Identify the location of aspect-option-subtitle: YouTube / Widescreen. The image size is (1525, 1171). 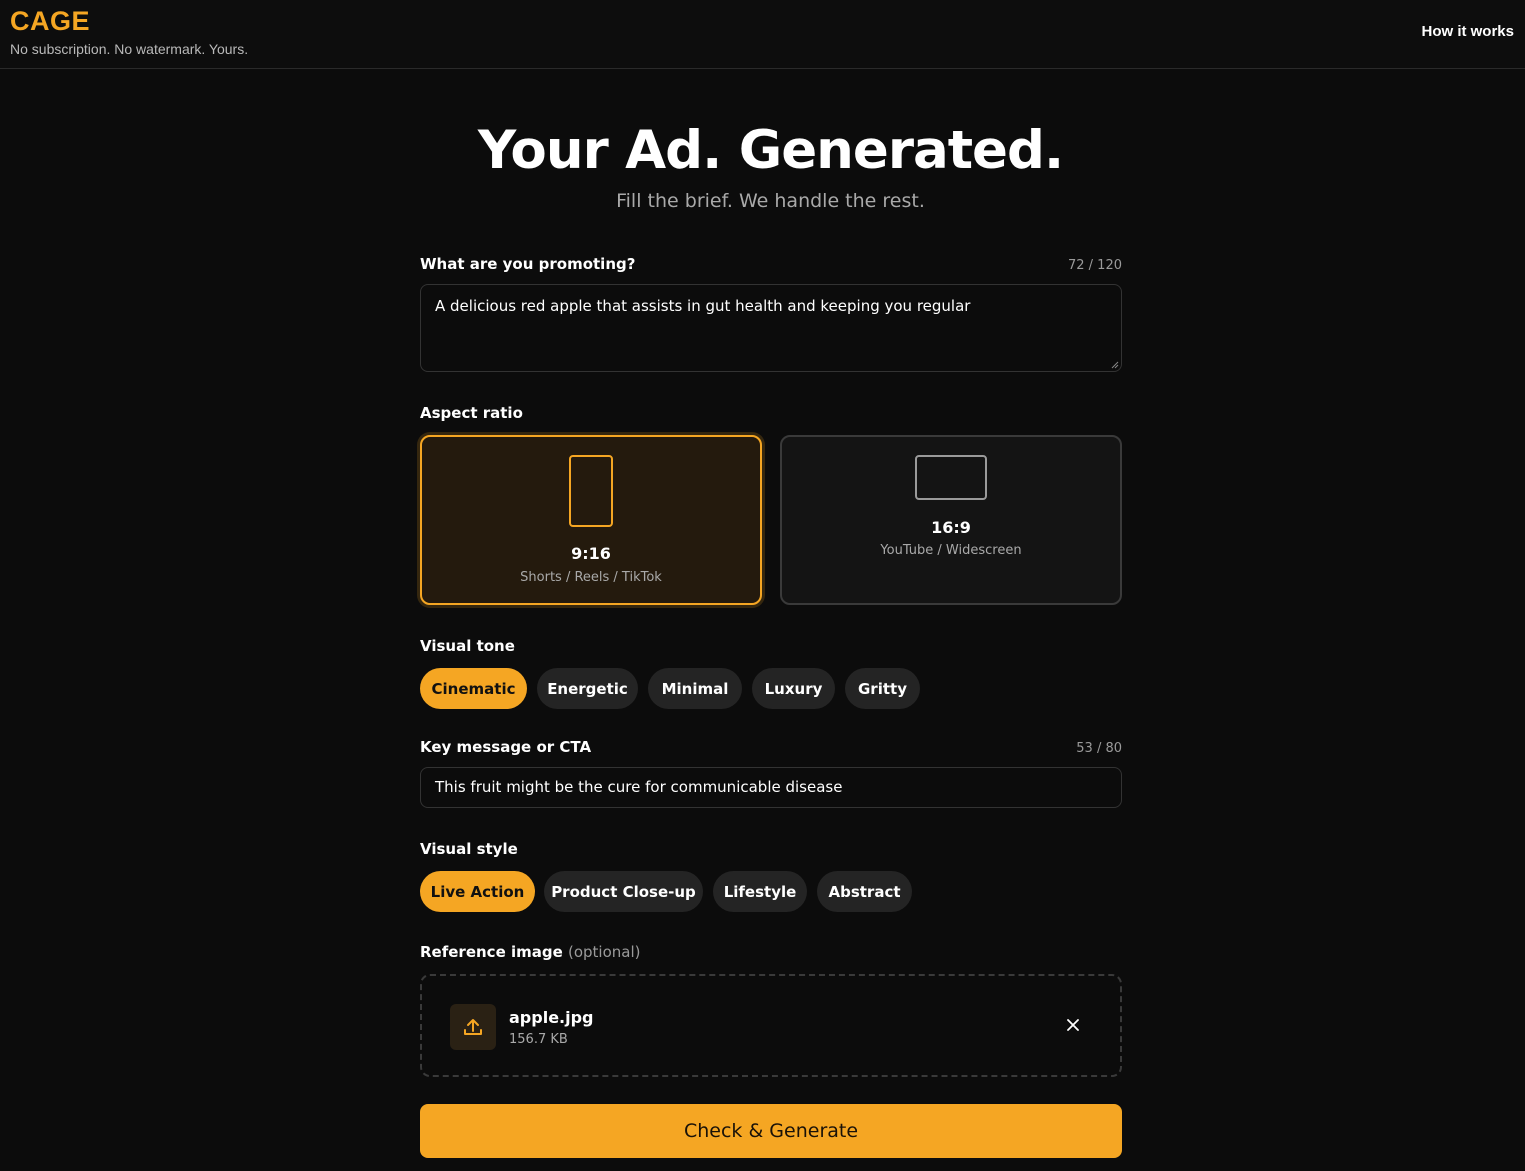
(951, 550).